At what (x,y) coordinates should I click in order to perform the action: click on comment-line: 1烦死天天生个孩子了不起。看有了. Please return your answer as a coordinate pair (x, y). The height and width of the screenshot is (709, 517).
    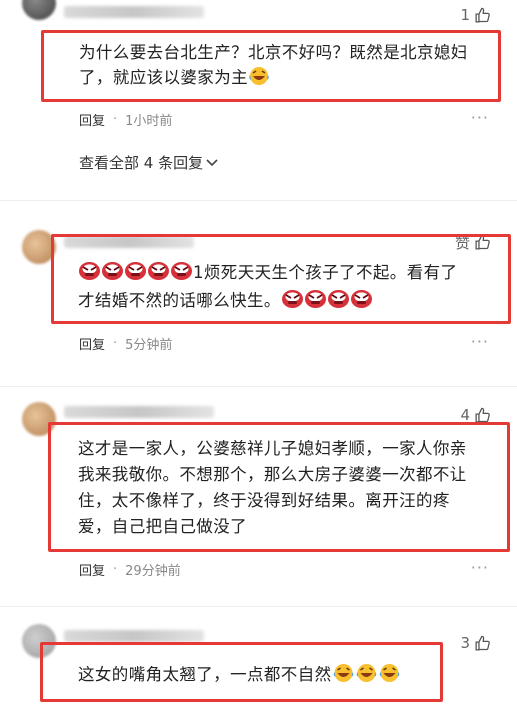
    Looking at the image, I should click on (290, 274).